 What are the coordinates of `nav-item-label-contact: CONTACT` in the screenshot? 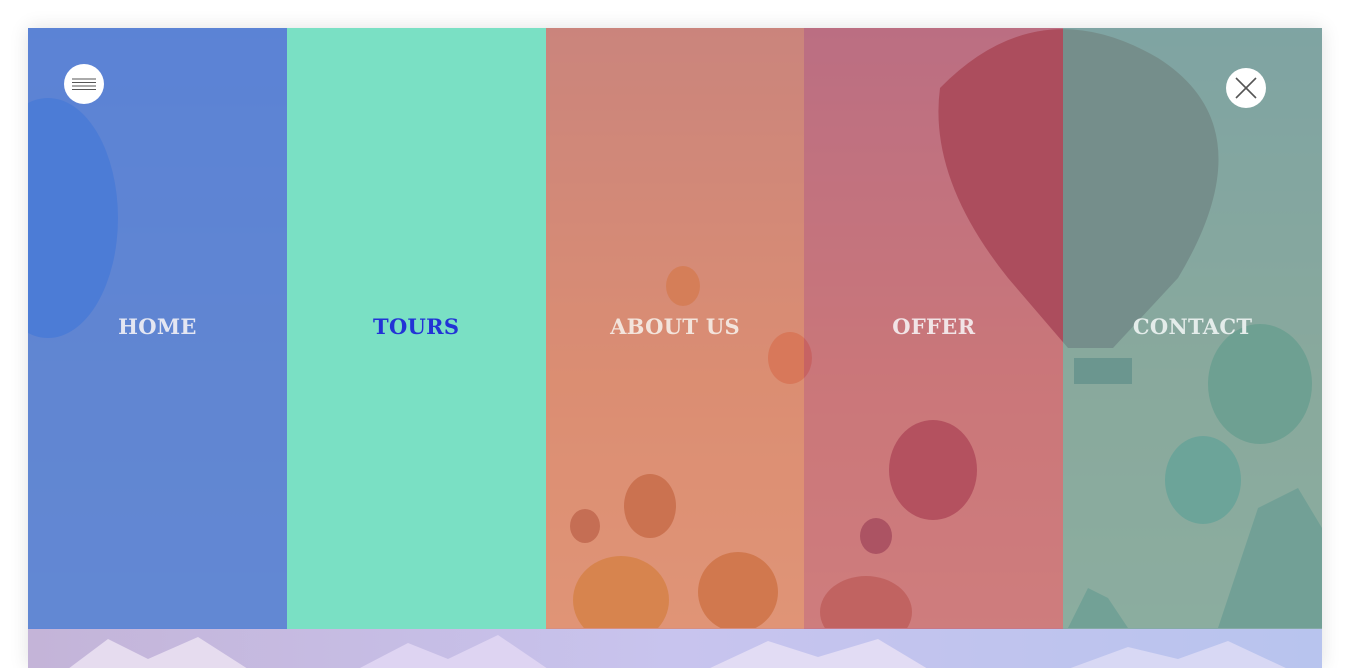 It's located at (1192, 326).